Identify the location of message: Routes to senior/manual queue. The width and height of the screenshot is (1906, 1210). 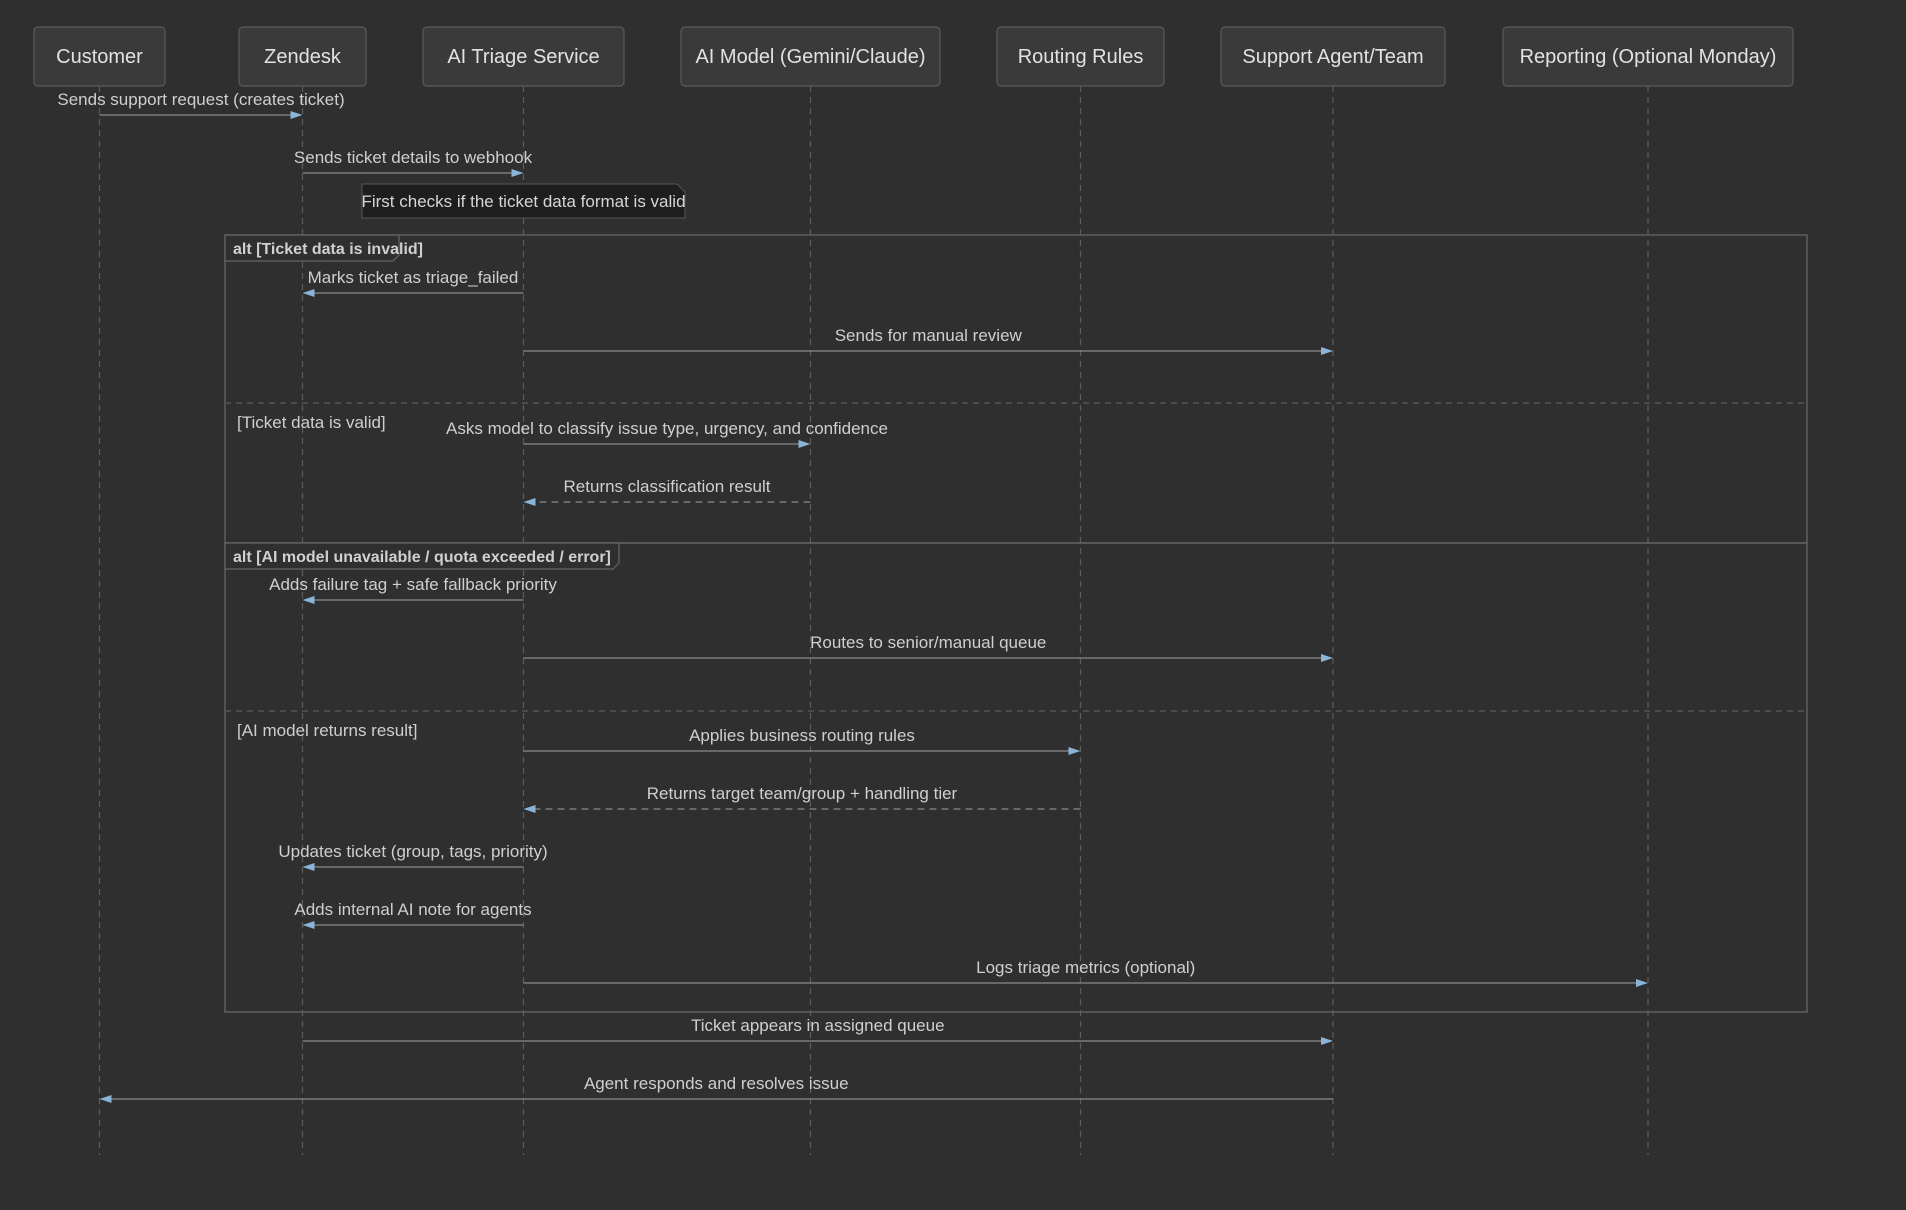
(928, 647).